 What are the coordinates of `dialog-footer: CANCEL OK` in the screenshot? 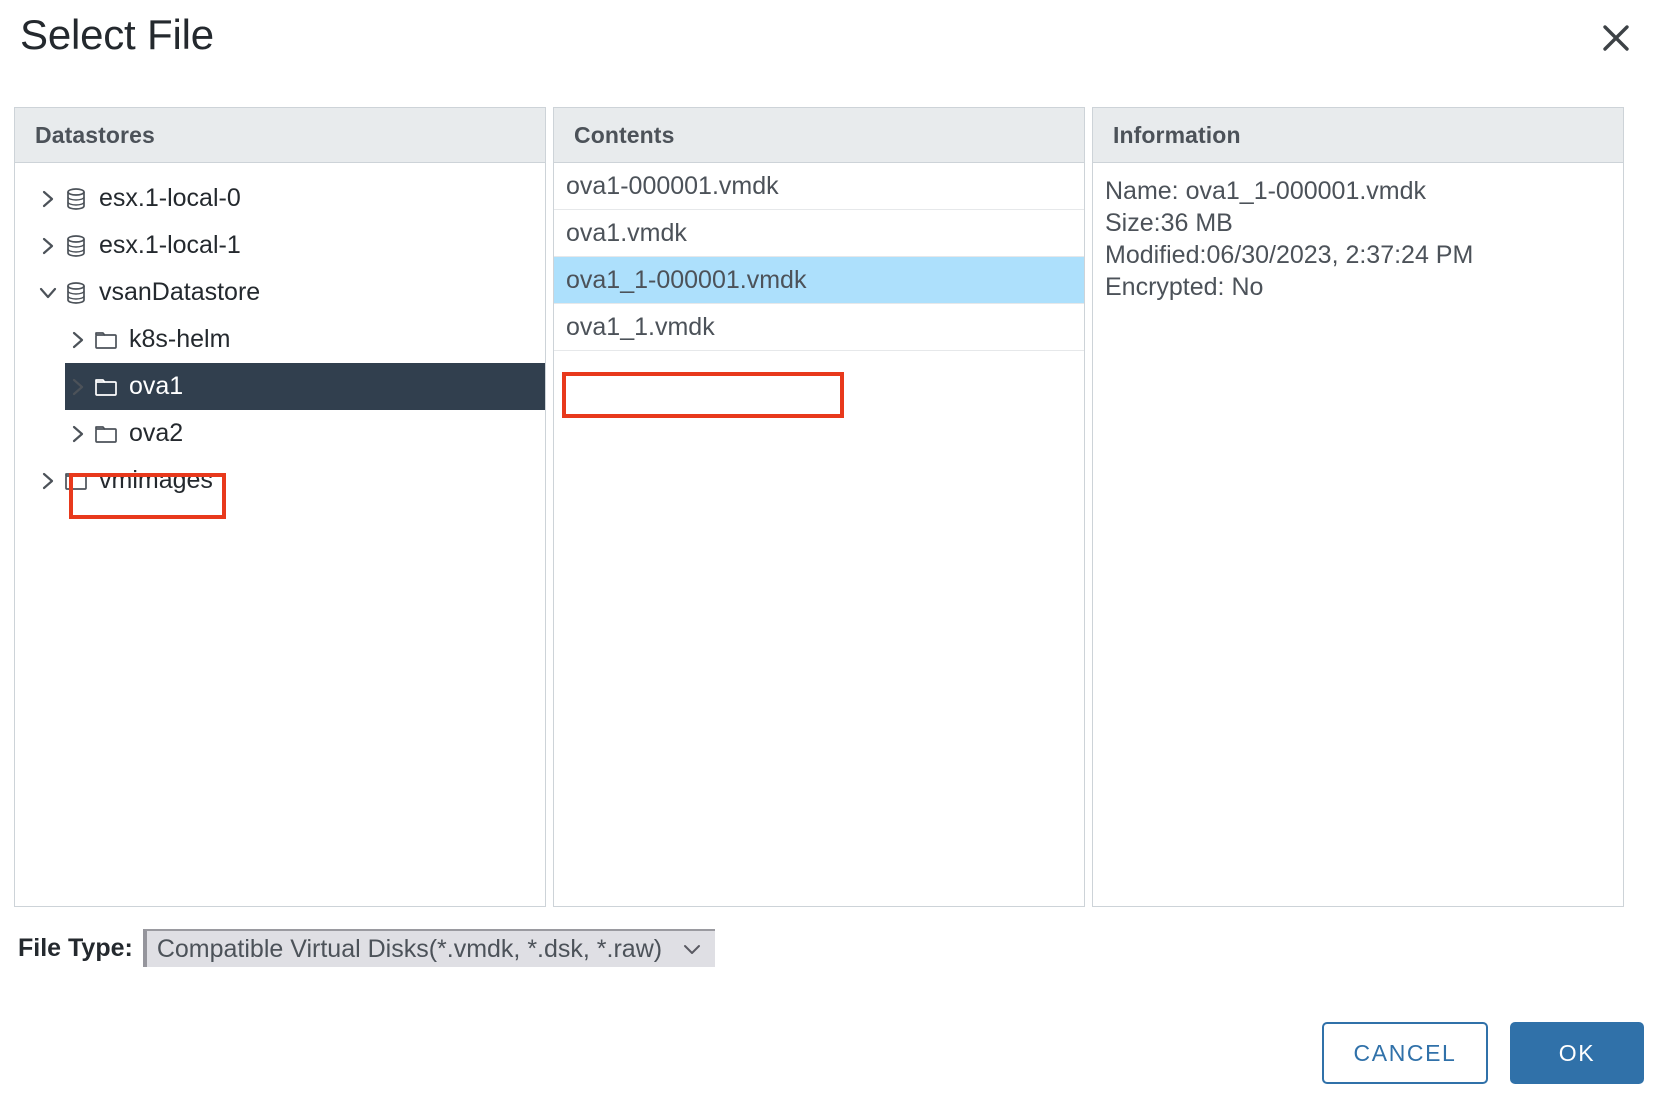 It's located at (1483, 1053).